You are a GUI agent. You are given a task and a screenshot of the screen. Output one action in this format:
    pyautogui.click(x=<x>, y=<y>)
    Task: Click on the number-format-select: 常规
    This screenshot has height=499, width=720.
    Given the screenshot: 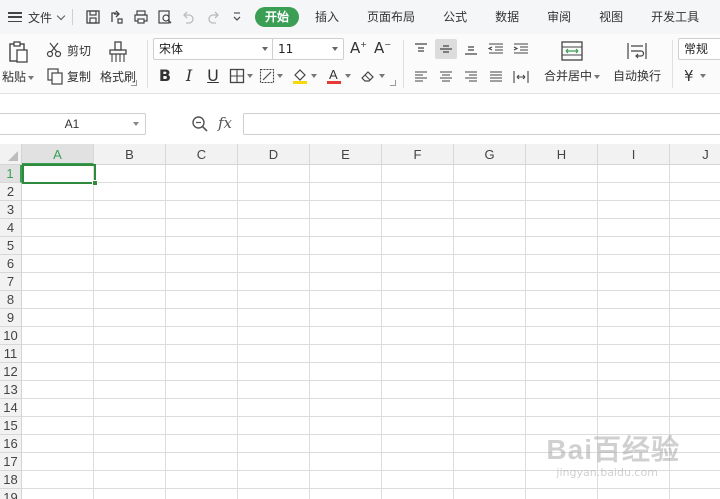 What is the action you would take?
    pyautogui.click(x=699, y=49)
    